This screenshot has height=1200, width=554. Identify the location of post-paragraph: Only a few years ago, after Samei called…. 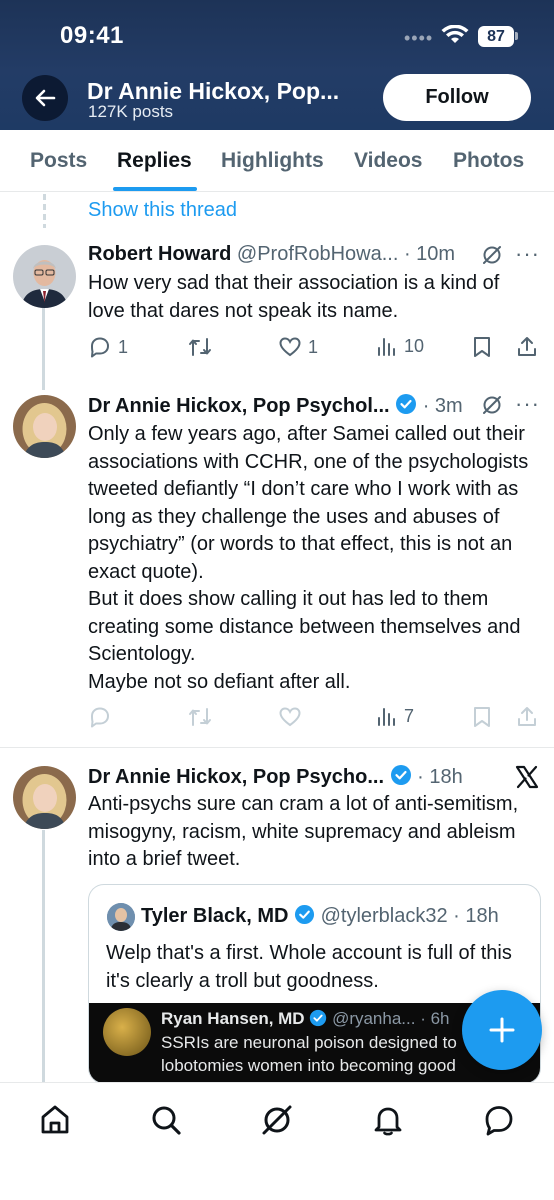
(308, 503).